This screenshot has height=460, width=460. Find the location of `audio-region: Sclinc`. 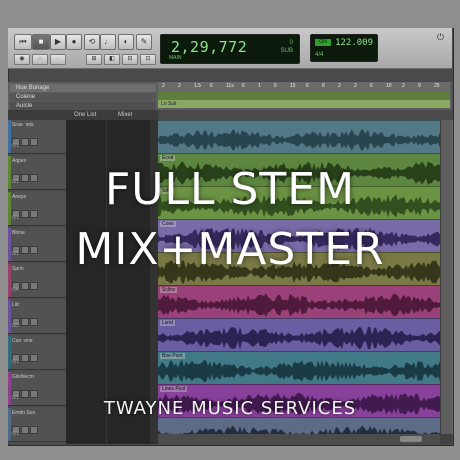

audio-region: Sclinc is located at coordinates (299, 302).